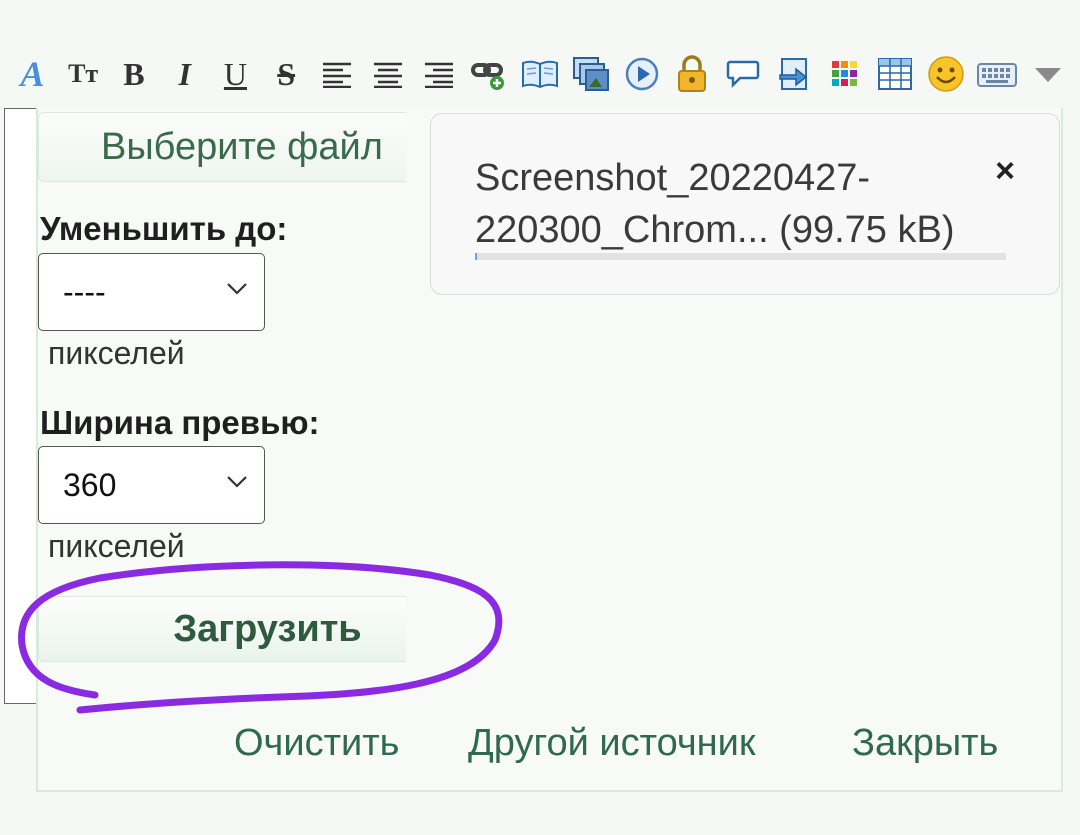  Describe the element at coordinates (164, 228) in the screenshot. I see `resize-label: Уменьшить до:` at that location.